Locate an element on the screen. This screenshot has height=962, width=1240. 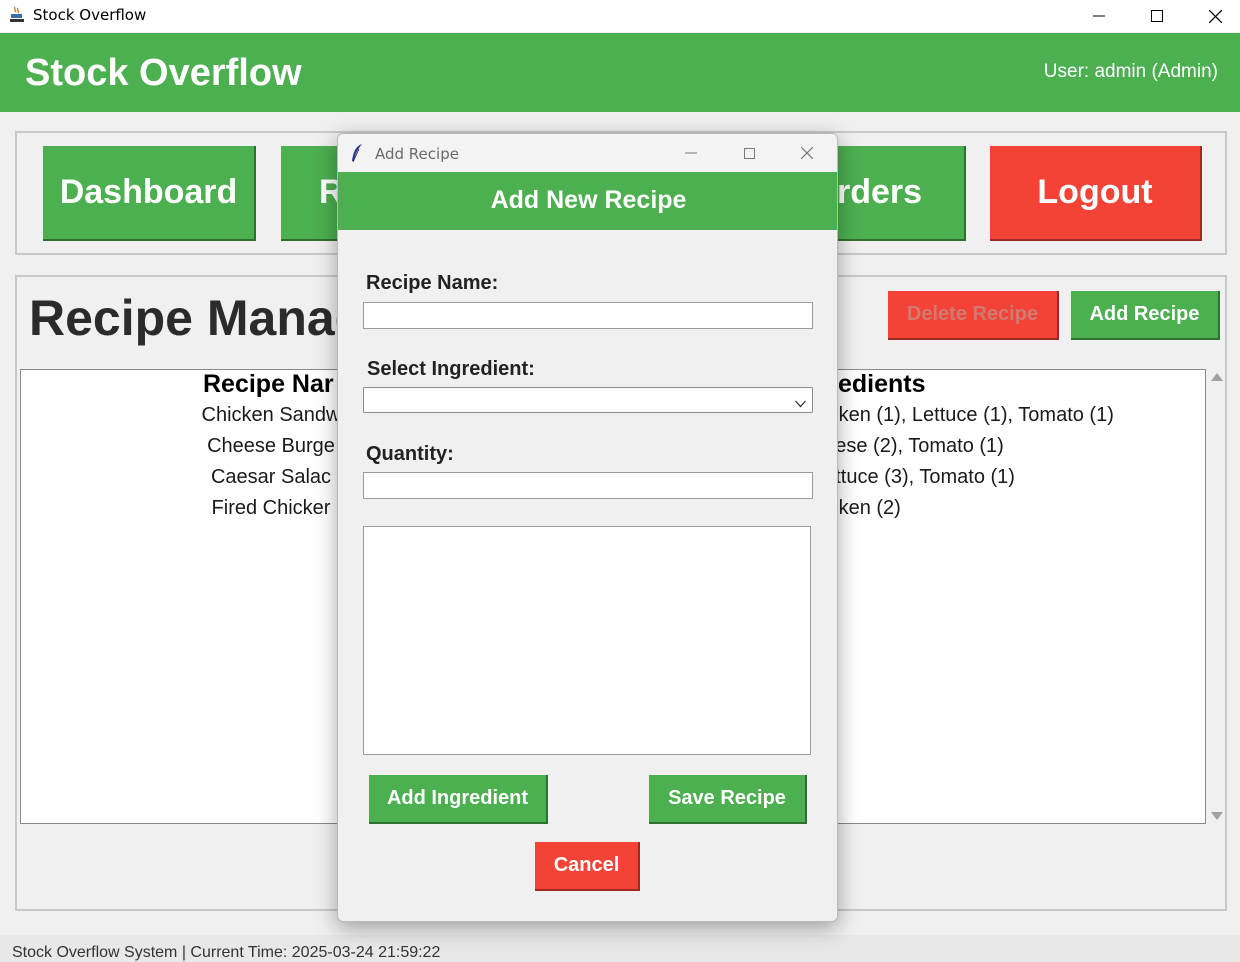
java-cup-icon is located at coordinates (17, 15).